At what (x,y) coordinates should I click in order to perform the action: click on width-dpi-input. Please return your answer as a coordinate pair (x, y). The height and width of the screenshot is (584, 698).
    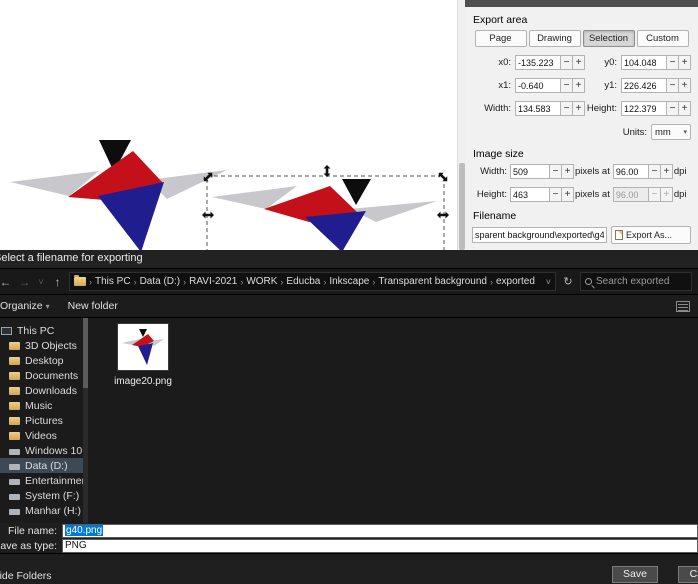
    Looking at the image, I should click on (630, 171).